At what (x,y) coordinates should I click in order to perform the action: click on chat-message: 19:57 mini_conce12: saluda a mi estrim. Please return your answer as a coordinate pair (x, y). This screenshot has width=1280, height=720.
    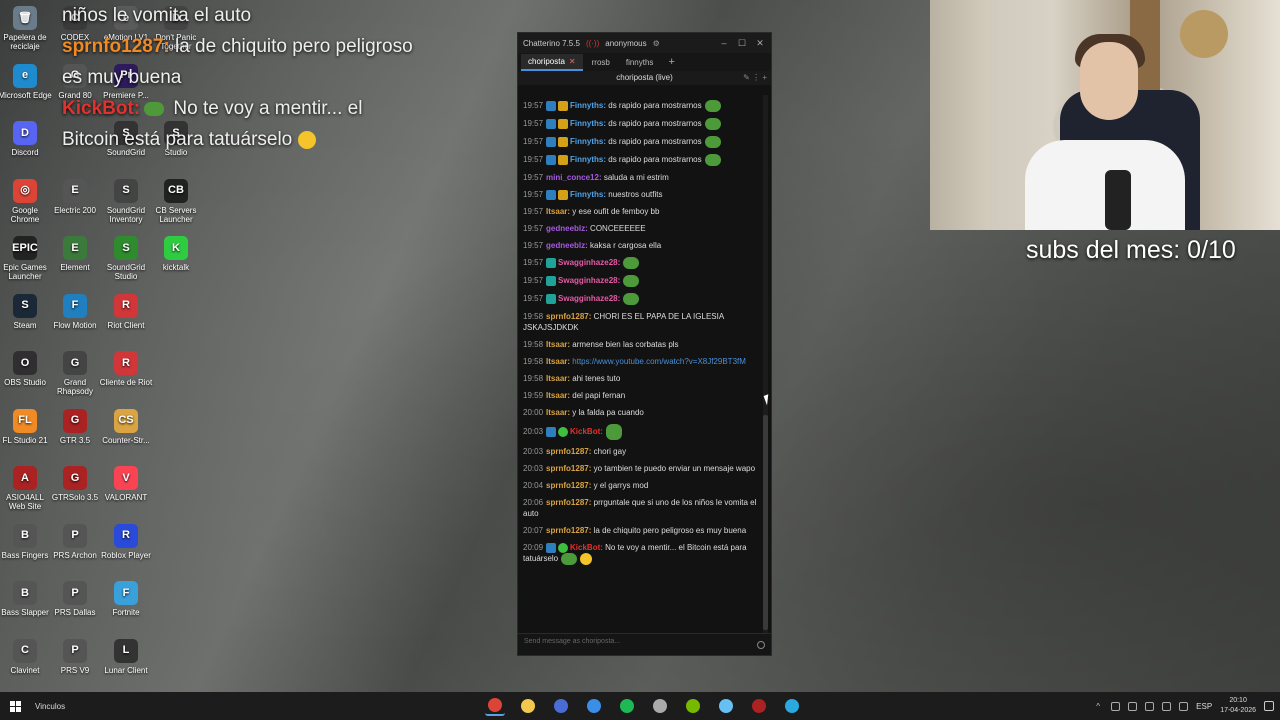
    Looking at the image, I should click on (640, 177).